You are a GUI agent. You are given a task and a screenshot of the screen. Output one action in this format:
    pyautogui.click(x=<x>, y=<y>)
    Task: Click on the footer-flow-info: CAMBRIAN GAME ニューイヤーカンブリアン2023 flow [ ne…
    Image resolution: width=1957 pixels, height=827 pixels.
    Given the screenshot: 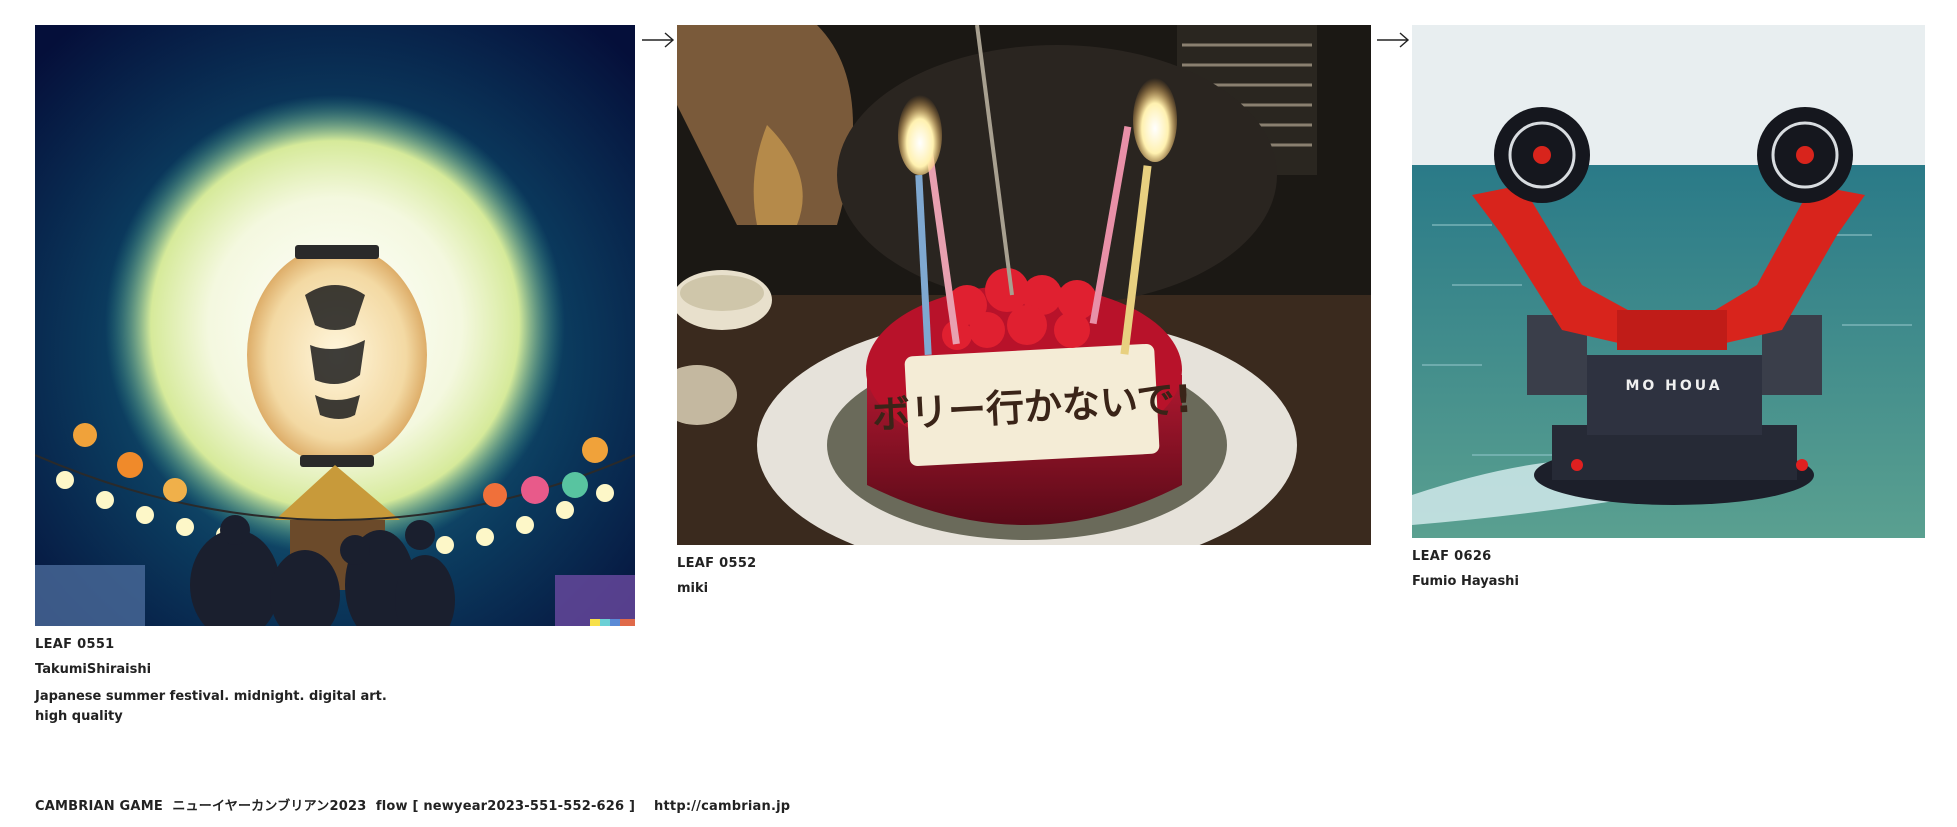 What is the action you would take?
    pyautogui.click(x=413, y=806)
    